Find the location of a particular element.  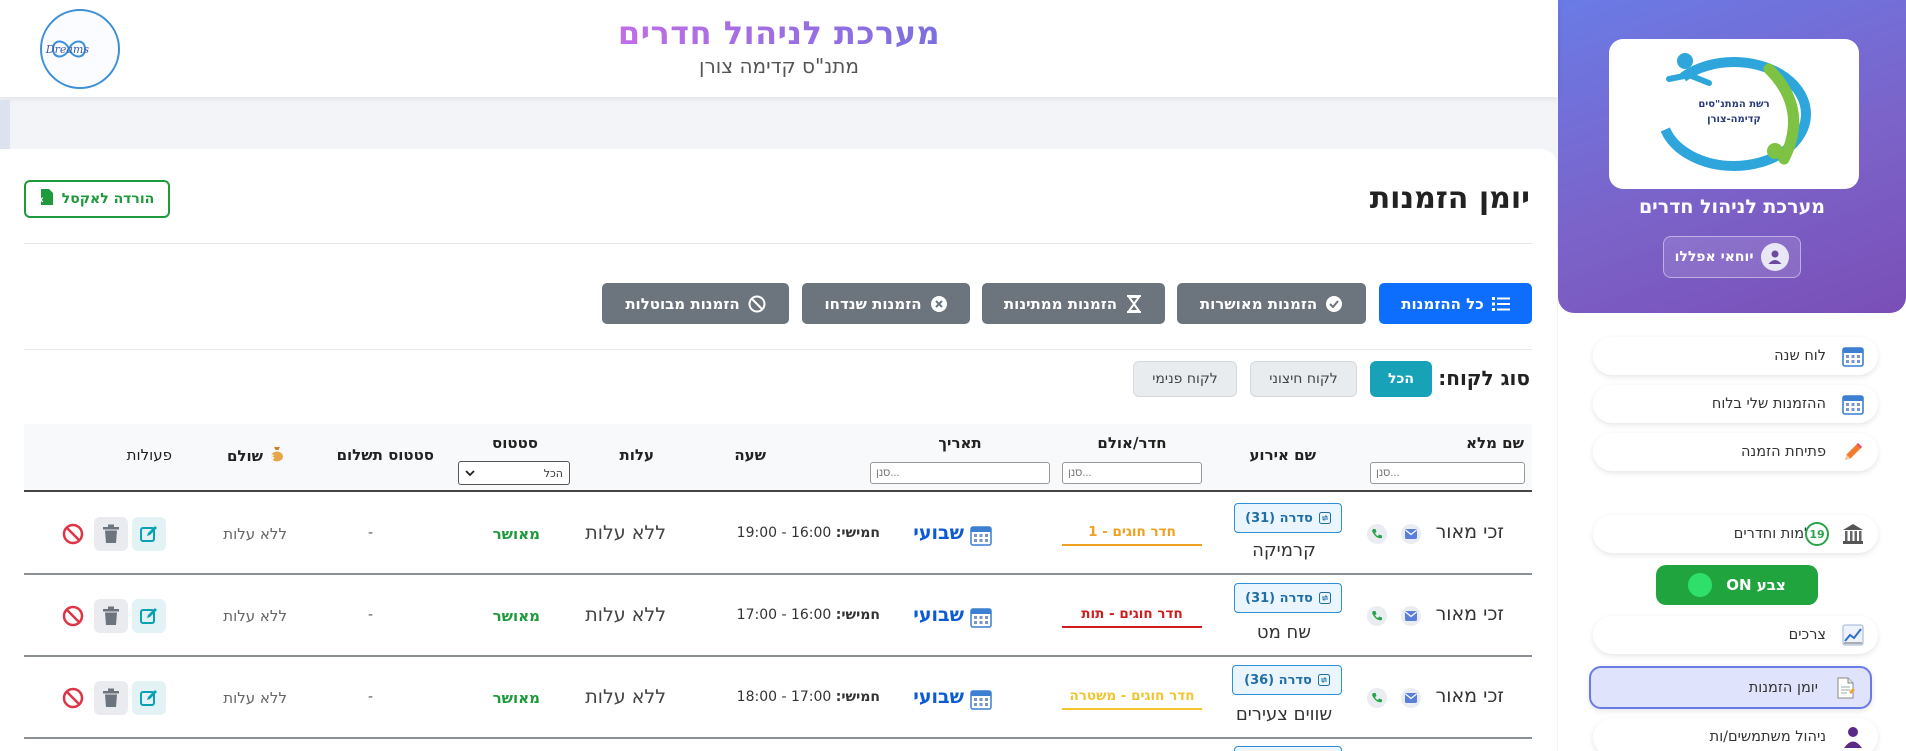

status-filter-value: הכל is located at coordinates (553, 473).